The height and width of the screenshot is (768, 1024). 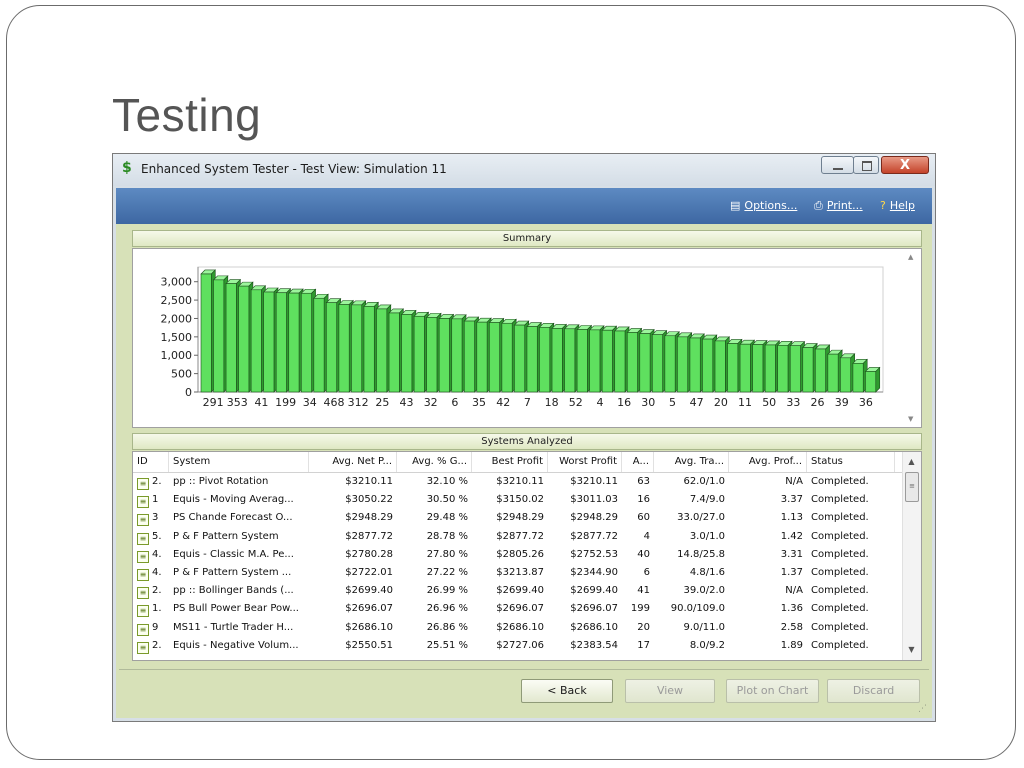 What do you see at coordinates (912, 487) in the screenshot?
I see `scroll-thumb: ≡` at bounding box center [912, 487].